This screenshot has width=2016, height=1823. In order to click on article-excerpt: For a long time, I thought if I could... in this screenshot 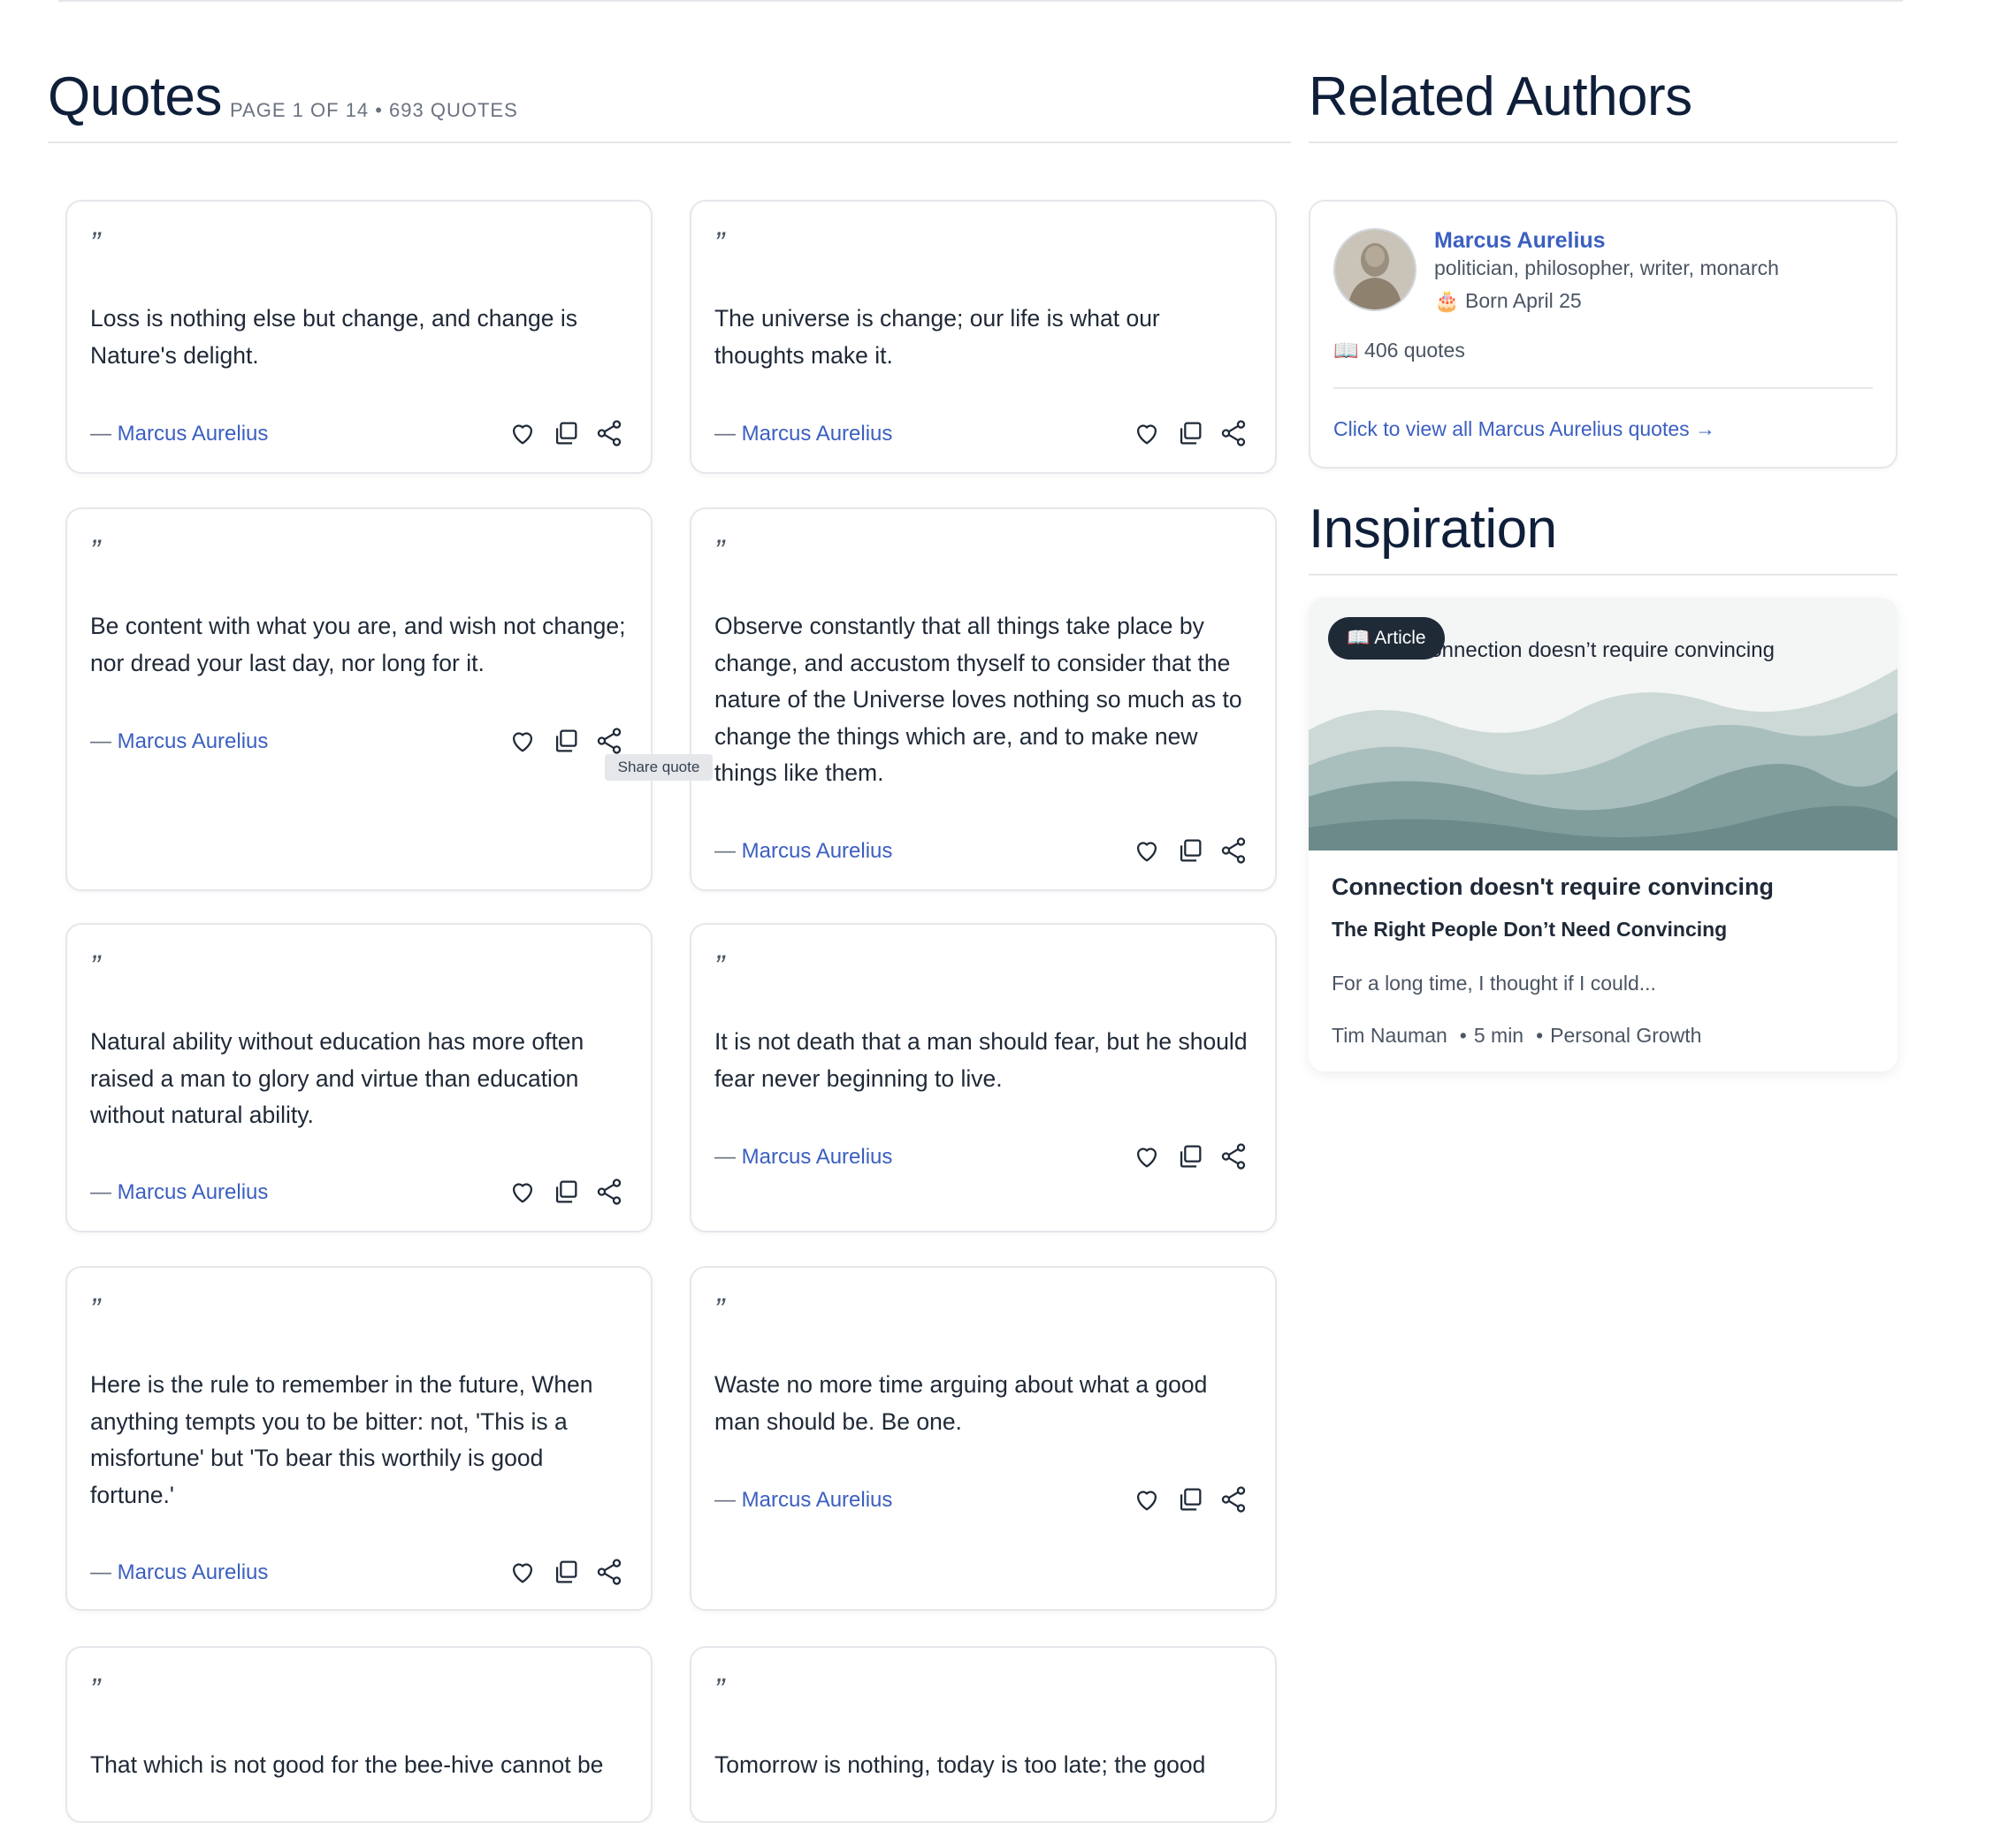, I will do `click(1494, 983)`.